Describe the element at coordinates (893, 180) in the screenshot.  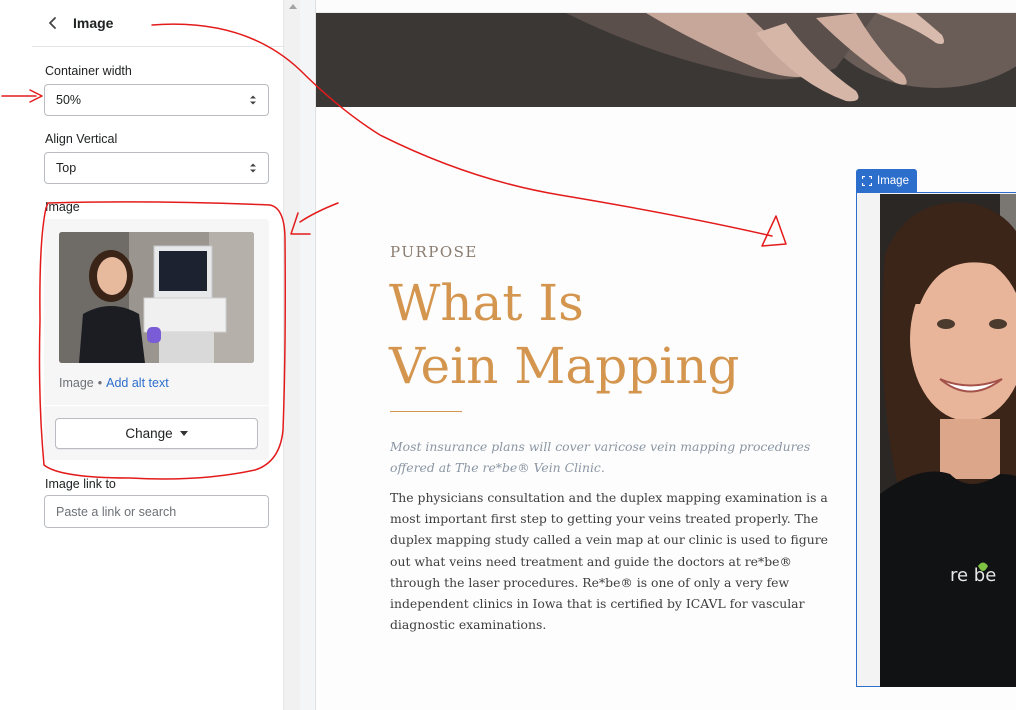
I see `image-badge-label: Image` at that location.